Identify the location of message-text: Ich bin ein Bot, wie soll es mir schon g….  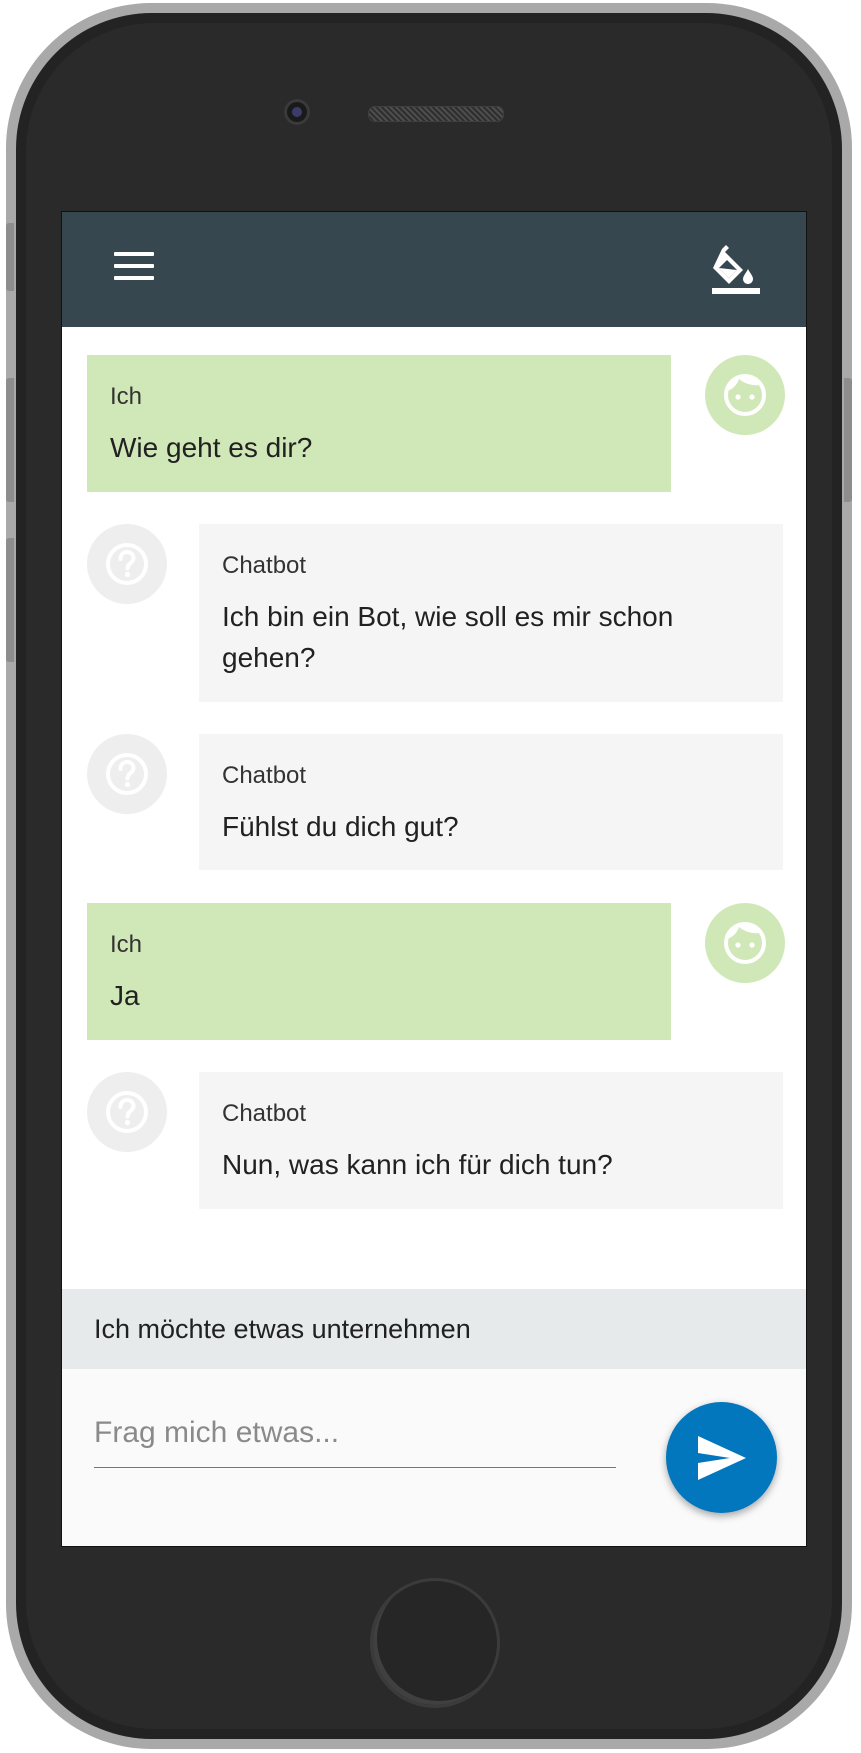
(448, 637).